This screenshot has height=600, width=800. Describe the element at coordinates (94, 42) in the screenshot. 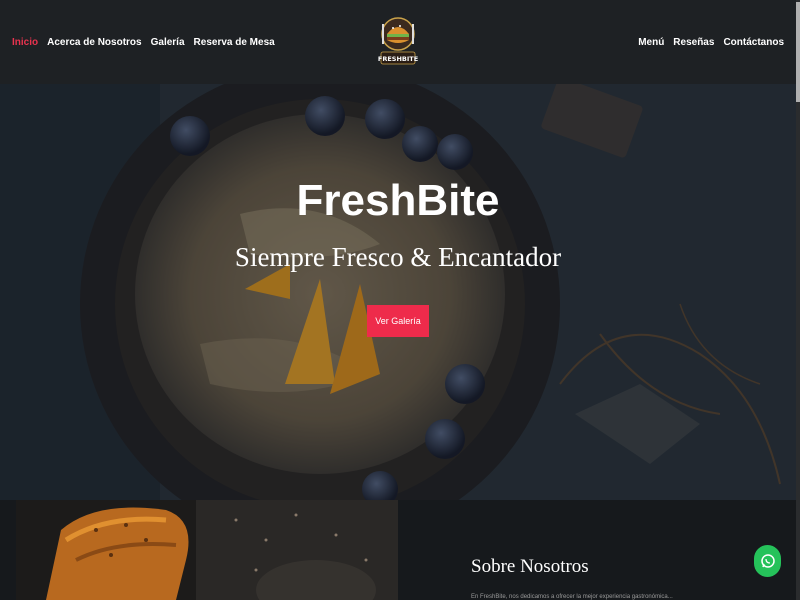

I see `nav-link-acerca: Acerca de Nosotros` at that location.